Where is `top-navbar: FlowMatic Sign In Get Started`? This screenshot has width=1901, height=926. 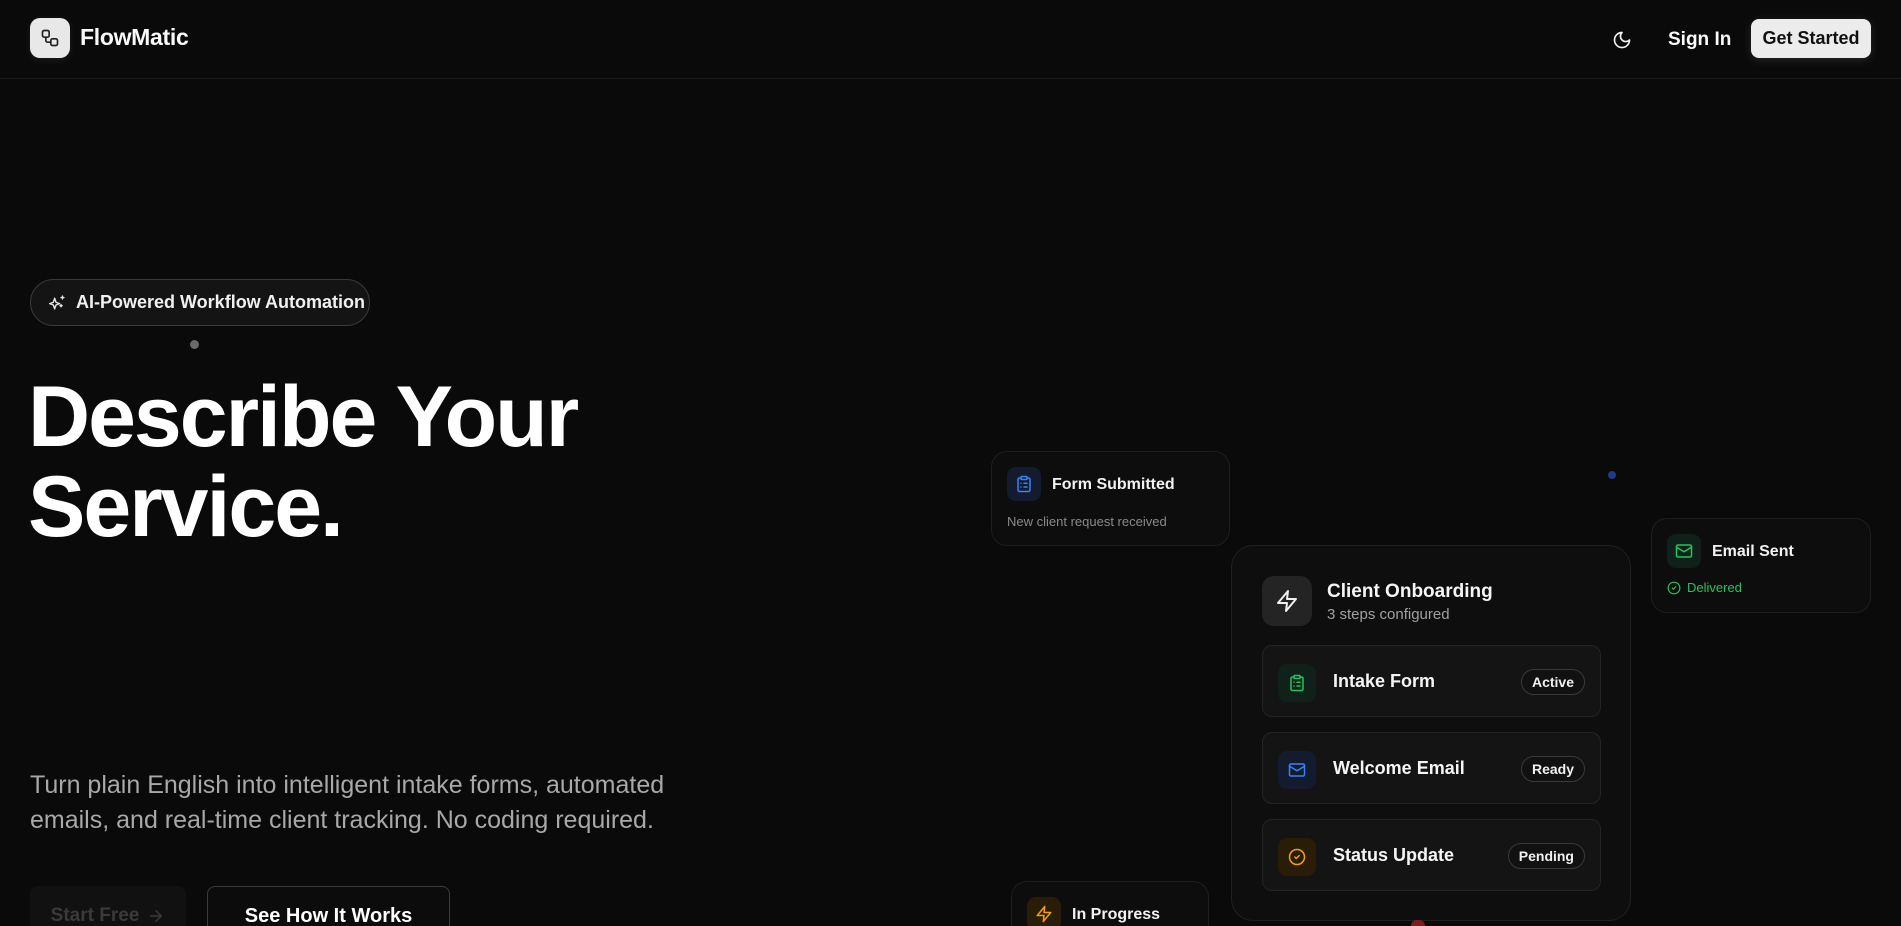 top-navbar: FlowMatic Sign In Get Started is located at coordinates (950, 39).